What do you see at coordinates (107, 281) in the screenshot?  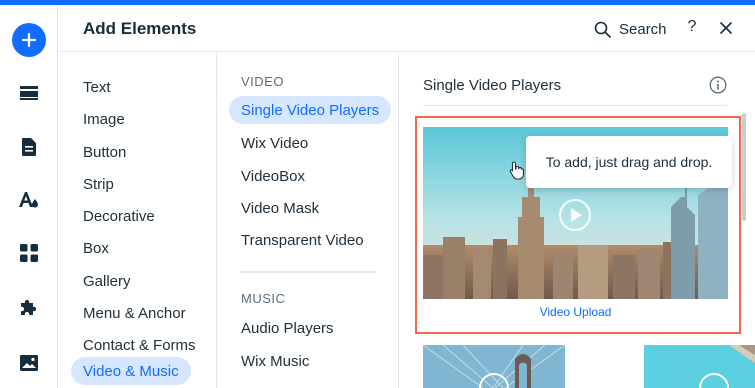 I see `category-gallery: Gallery` at bounding box center [107, 281].